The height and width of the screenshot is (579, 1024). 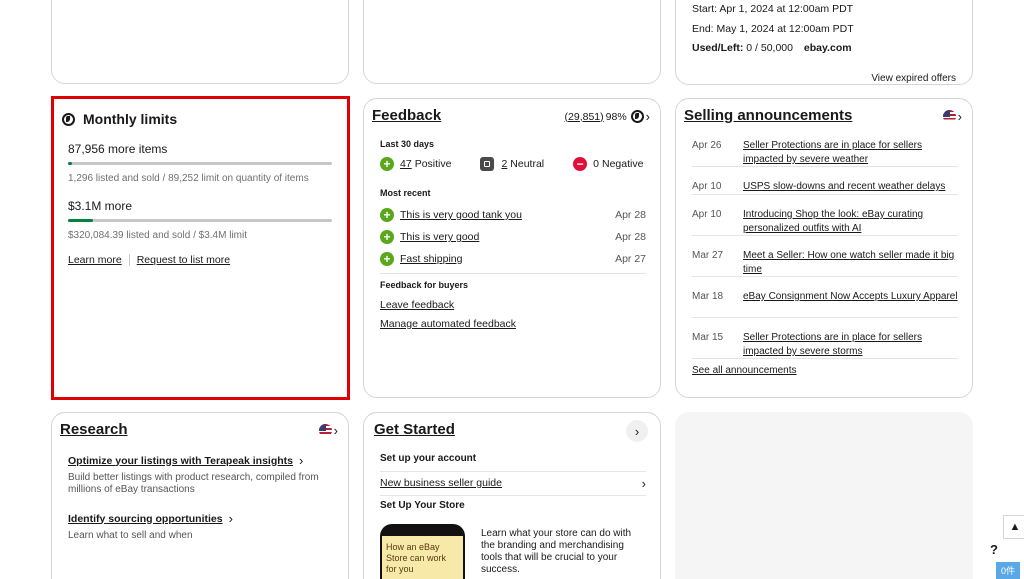 I want to click on list-item: + This is very good tank you Apr 28, so click(x=513, y=215).